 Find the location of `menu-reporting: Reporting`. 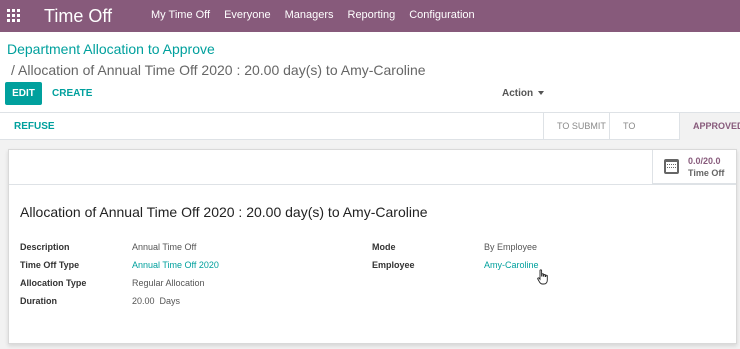

menu-reporting: Reporting is located at coordinates (372, 15).